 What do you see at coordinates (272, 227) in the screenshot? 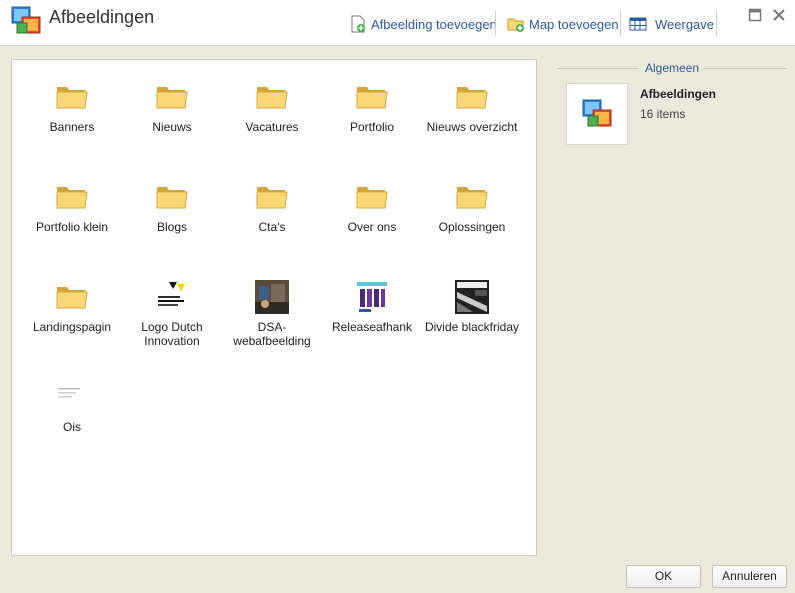
I see `item-label: Cta's` at bounding box center [272, 227].